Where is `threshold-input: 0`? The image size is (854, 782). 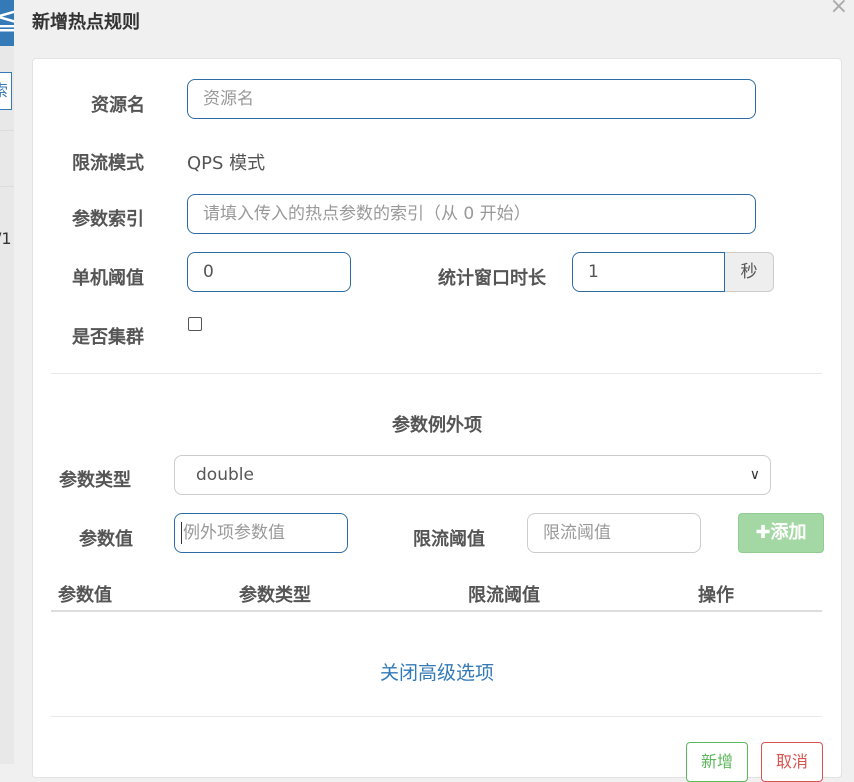
threshold-input: 0 is located at coordinates (269, 272).